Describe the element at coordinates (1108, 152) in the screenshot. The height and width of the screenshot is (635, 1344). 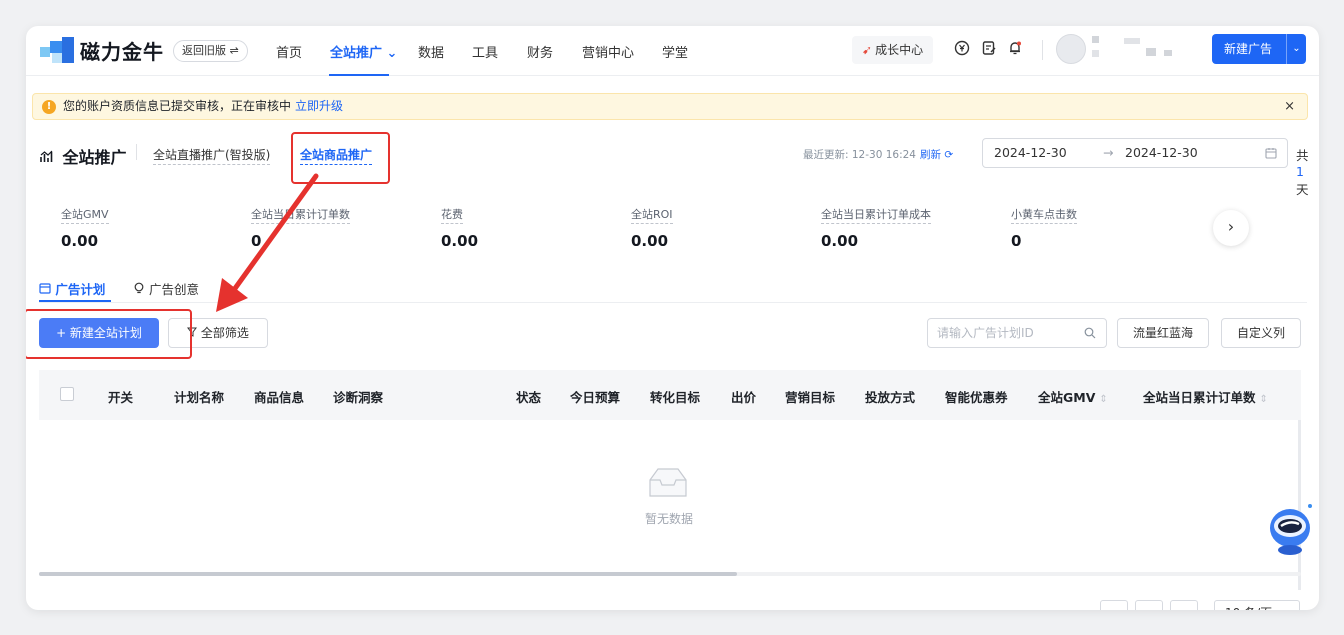
I see `arrow-right-icon: →` at that location.